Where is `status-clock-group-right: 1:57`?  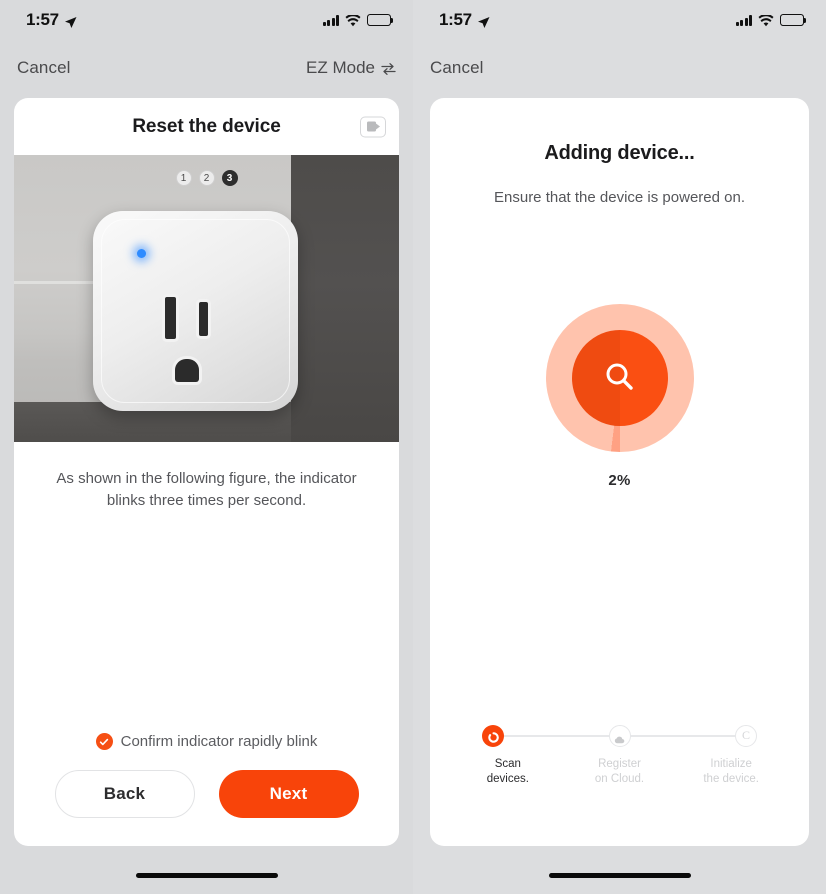 status-clock-group-right: 1:57 is located at coordinates (464, 20).